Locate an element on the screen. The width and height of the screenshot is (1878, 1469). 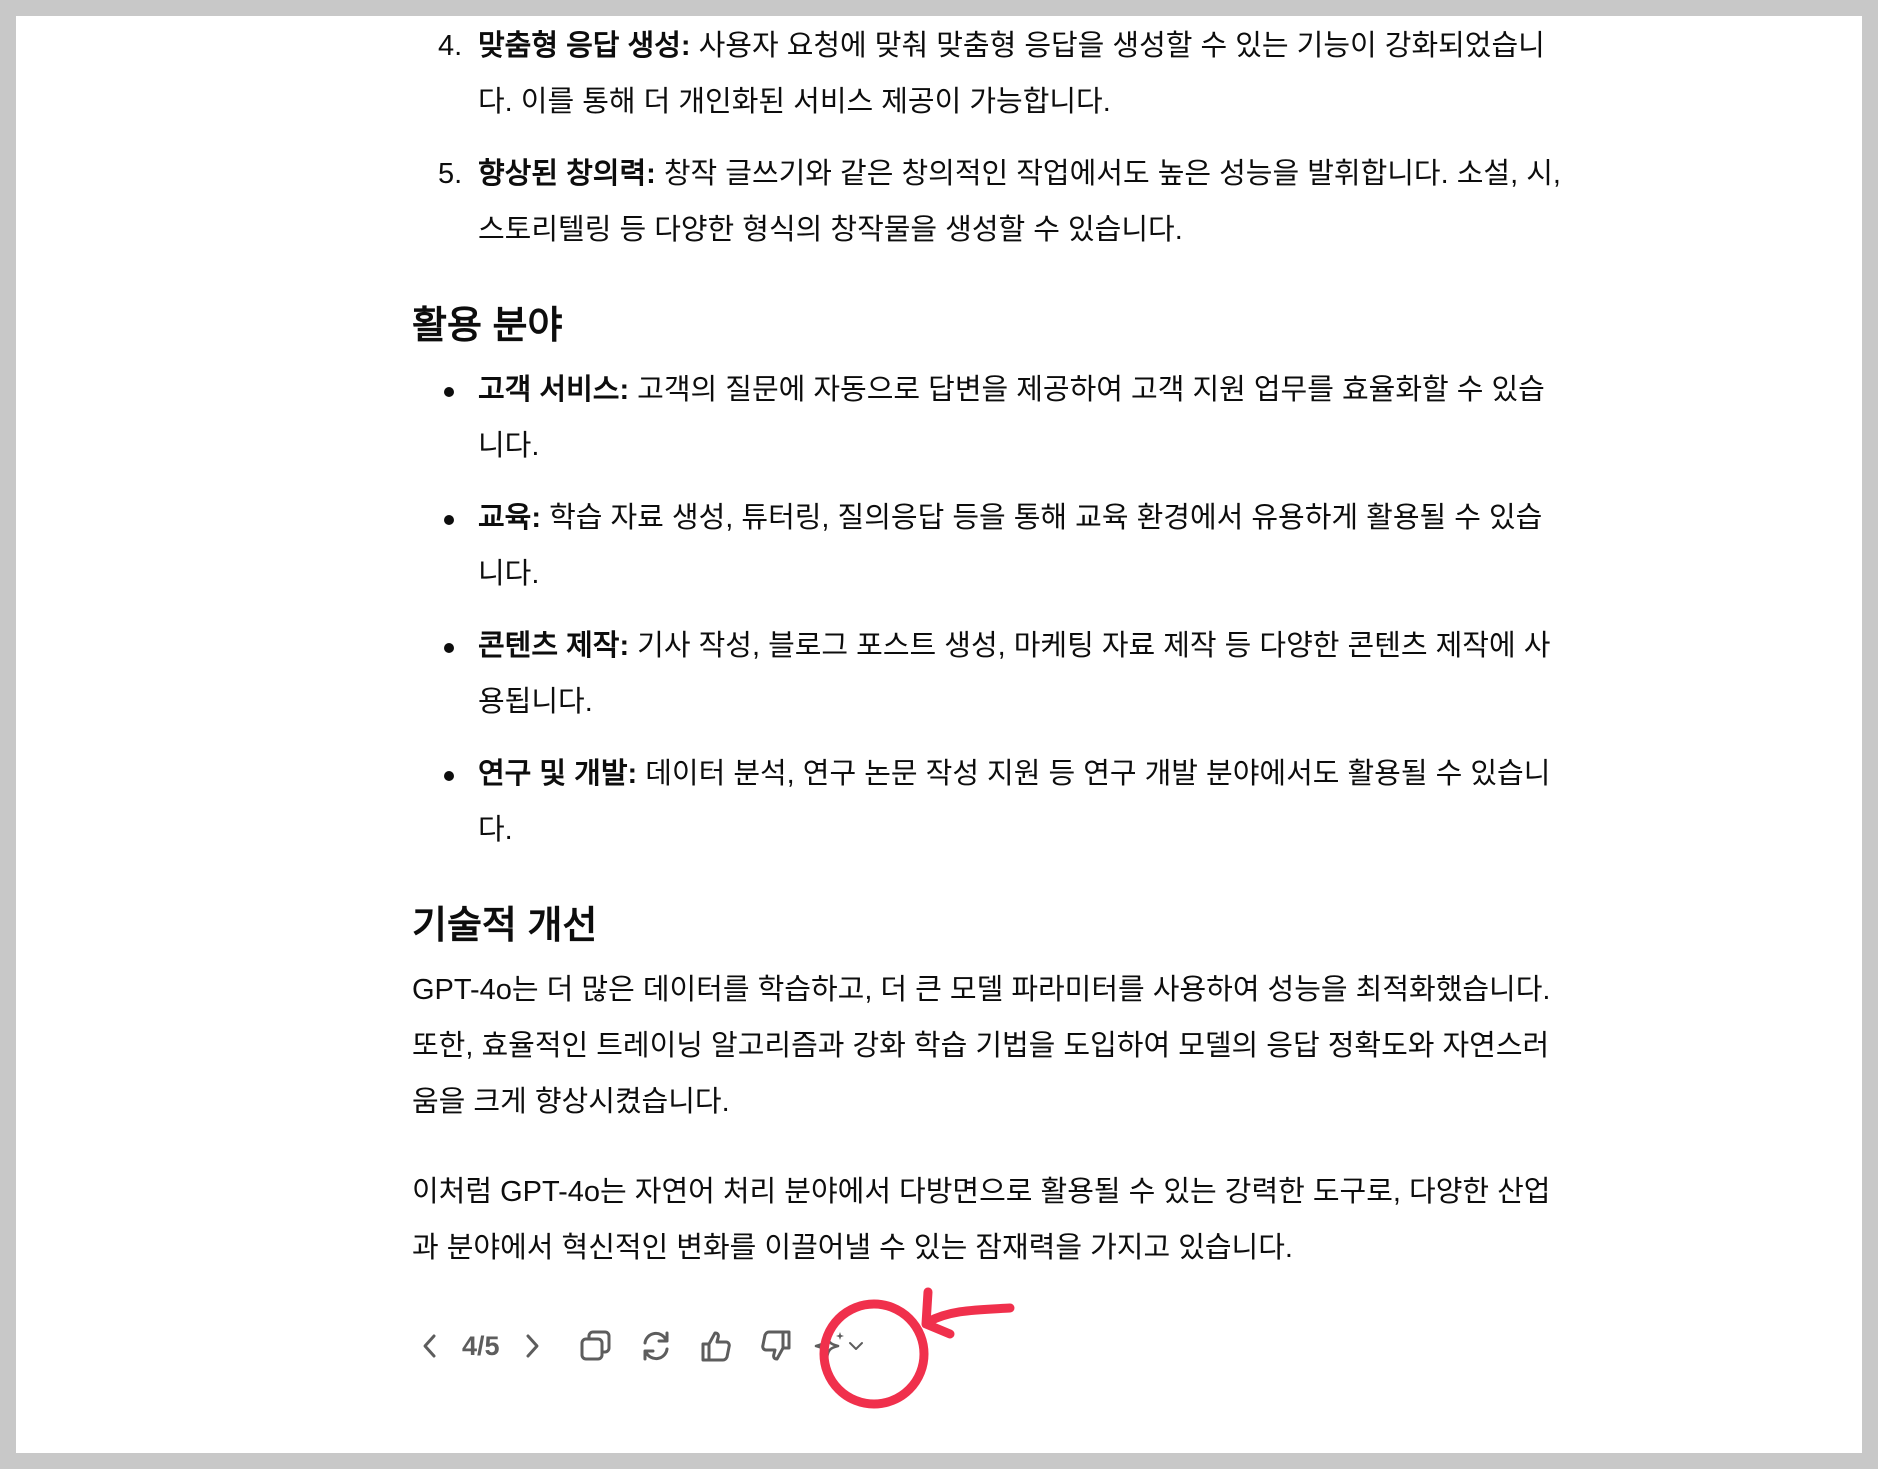
previous-response-button is located at coordinates (430, 1346).